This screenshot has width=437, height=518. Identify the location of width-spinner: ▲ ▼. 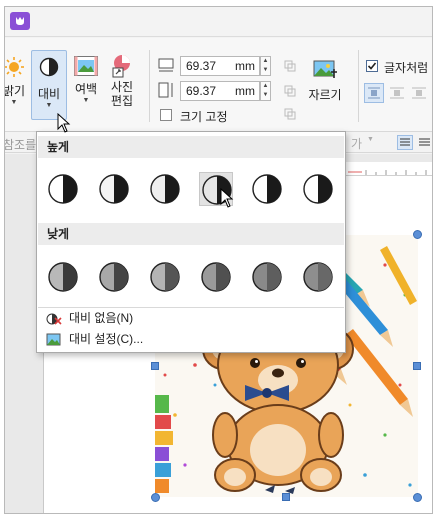
(265, 66).